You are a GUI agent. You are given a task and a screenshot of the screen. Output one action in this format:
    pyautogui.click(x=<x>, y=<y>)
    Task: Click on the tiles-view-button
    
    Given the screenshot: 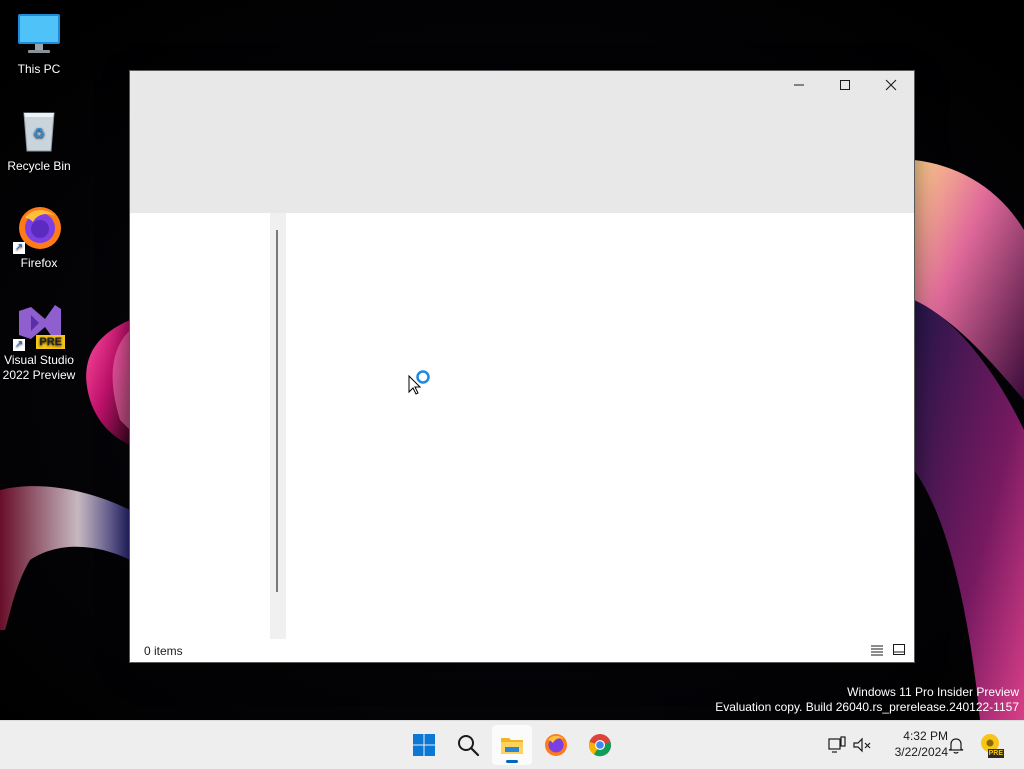 What is the action you would take?
    pyautogui.click(x=899, y=650)
    